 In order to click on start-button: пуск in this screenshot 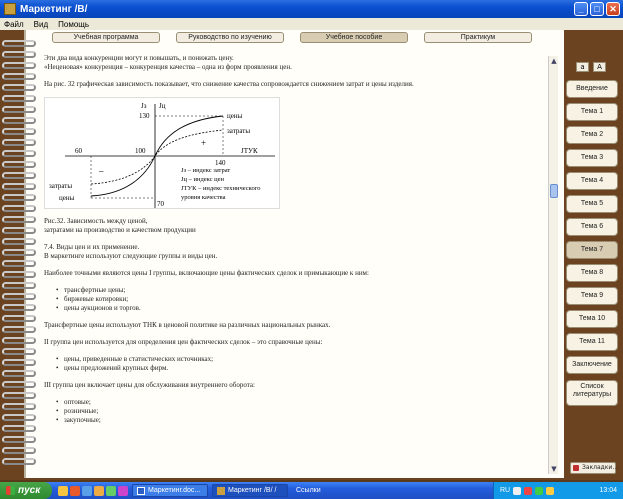, I will do `click(26, 490)`.